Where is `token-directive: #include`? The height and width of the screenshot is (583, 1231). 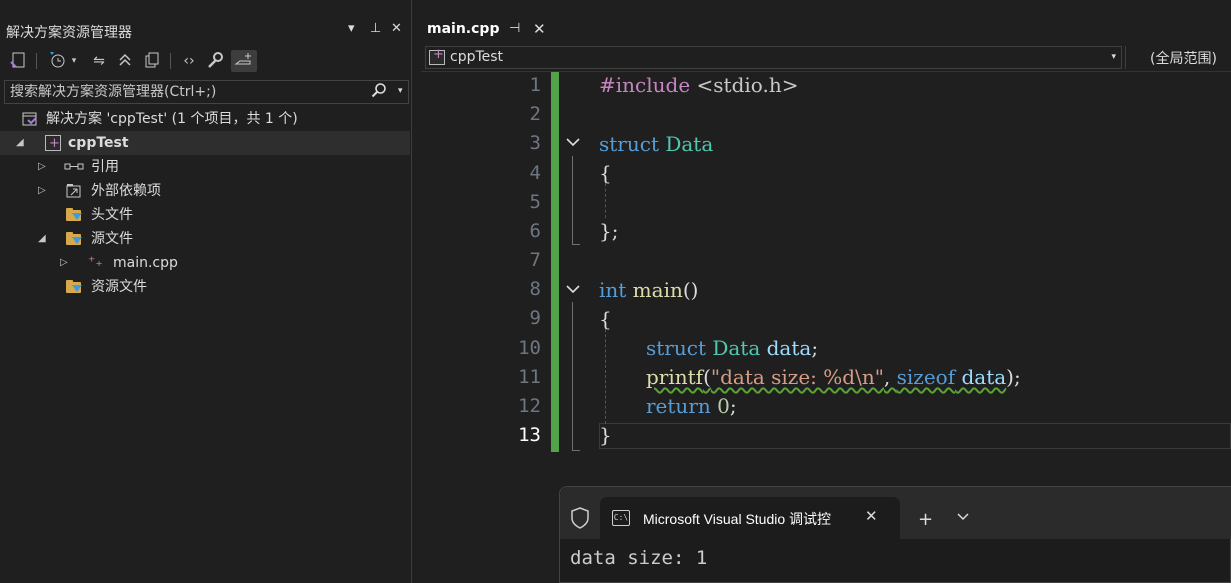 token-directive: #include is located at coordinates (645, 85).